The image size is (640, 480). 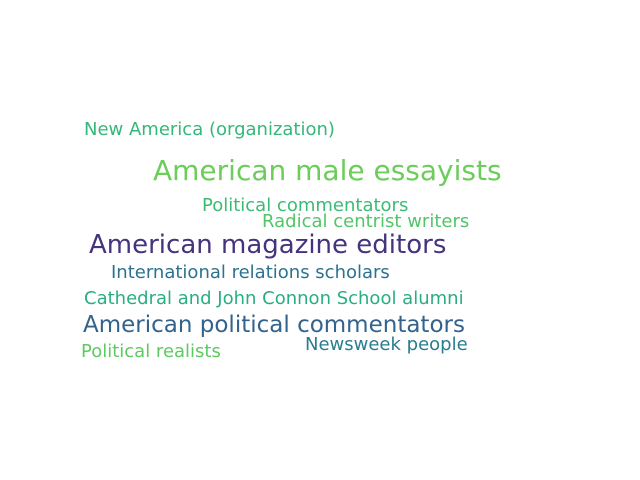 What do you see at coordinates (366, 221) in the screenshot?
I see `word-radical-centrist-writers: Radical centrist writers` at bounding box center [366, 221].